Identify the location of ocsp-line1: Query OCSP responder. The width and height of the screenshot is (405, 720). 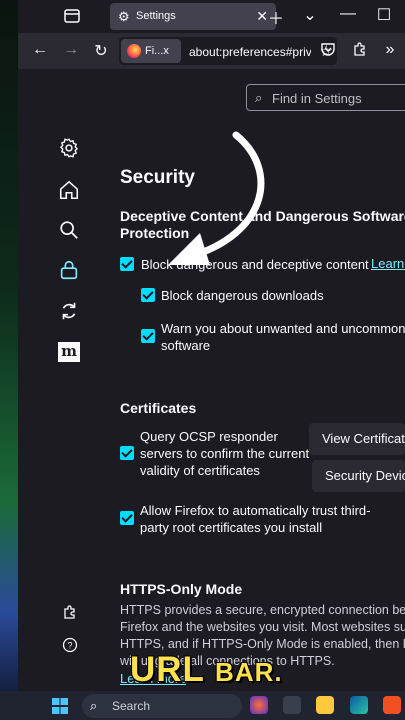
(209, 436).